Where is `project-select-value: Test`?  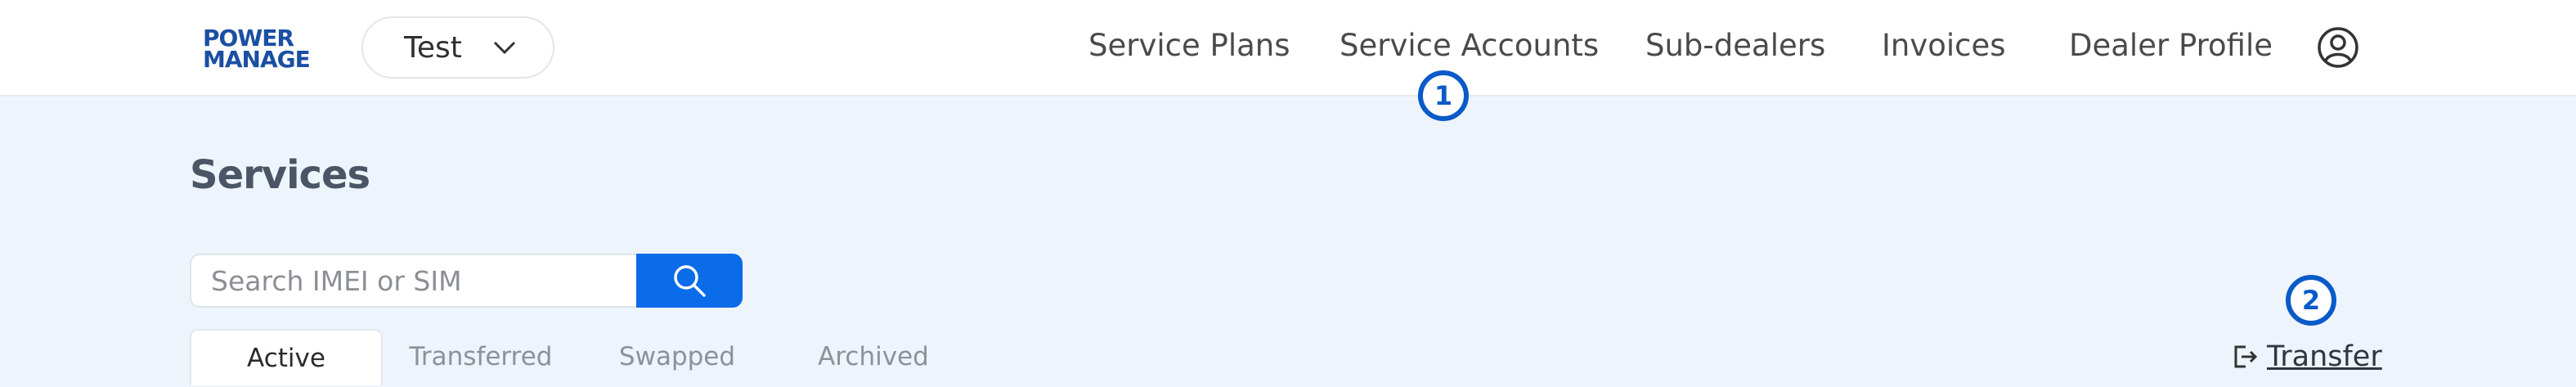 project-select-value: Test is located at coordinates (433, 48).